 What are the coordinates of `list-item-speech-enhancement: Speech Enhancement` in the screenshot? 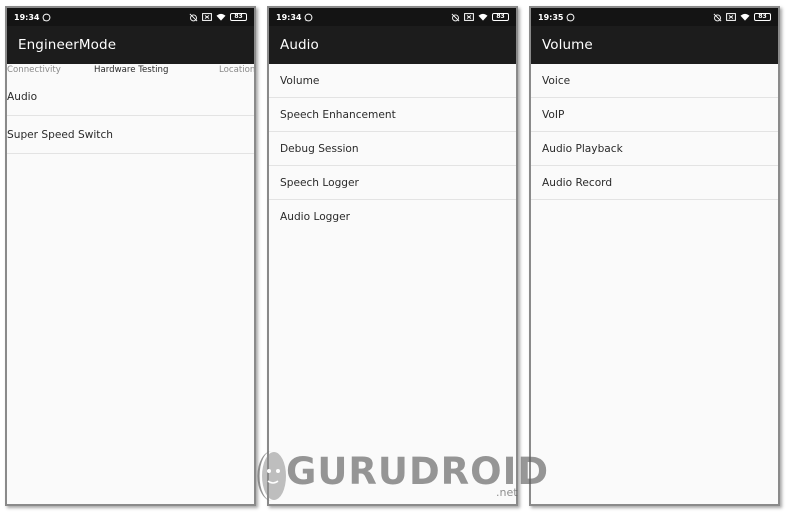 It's located at (392, 115).